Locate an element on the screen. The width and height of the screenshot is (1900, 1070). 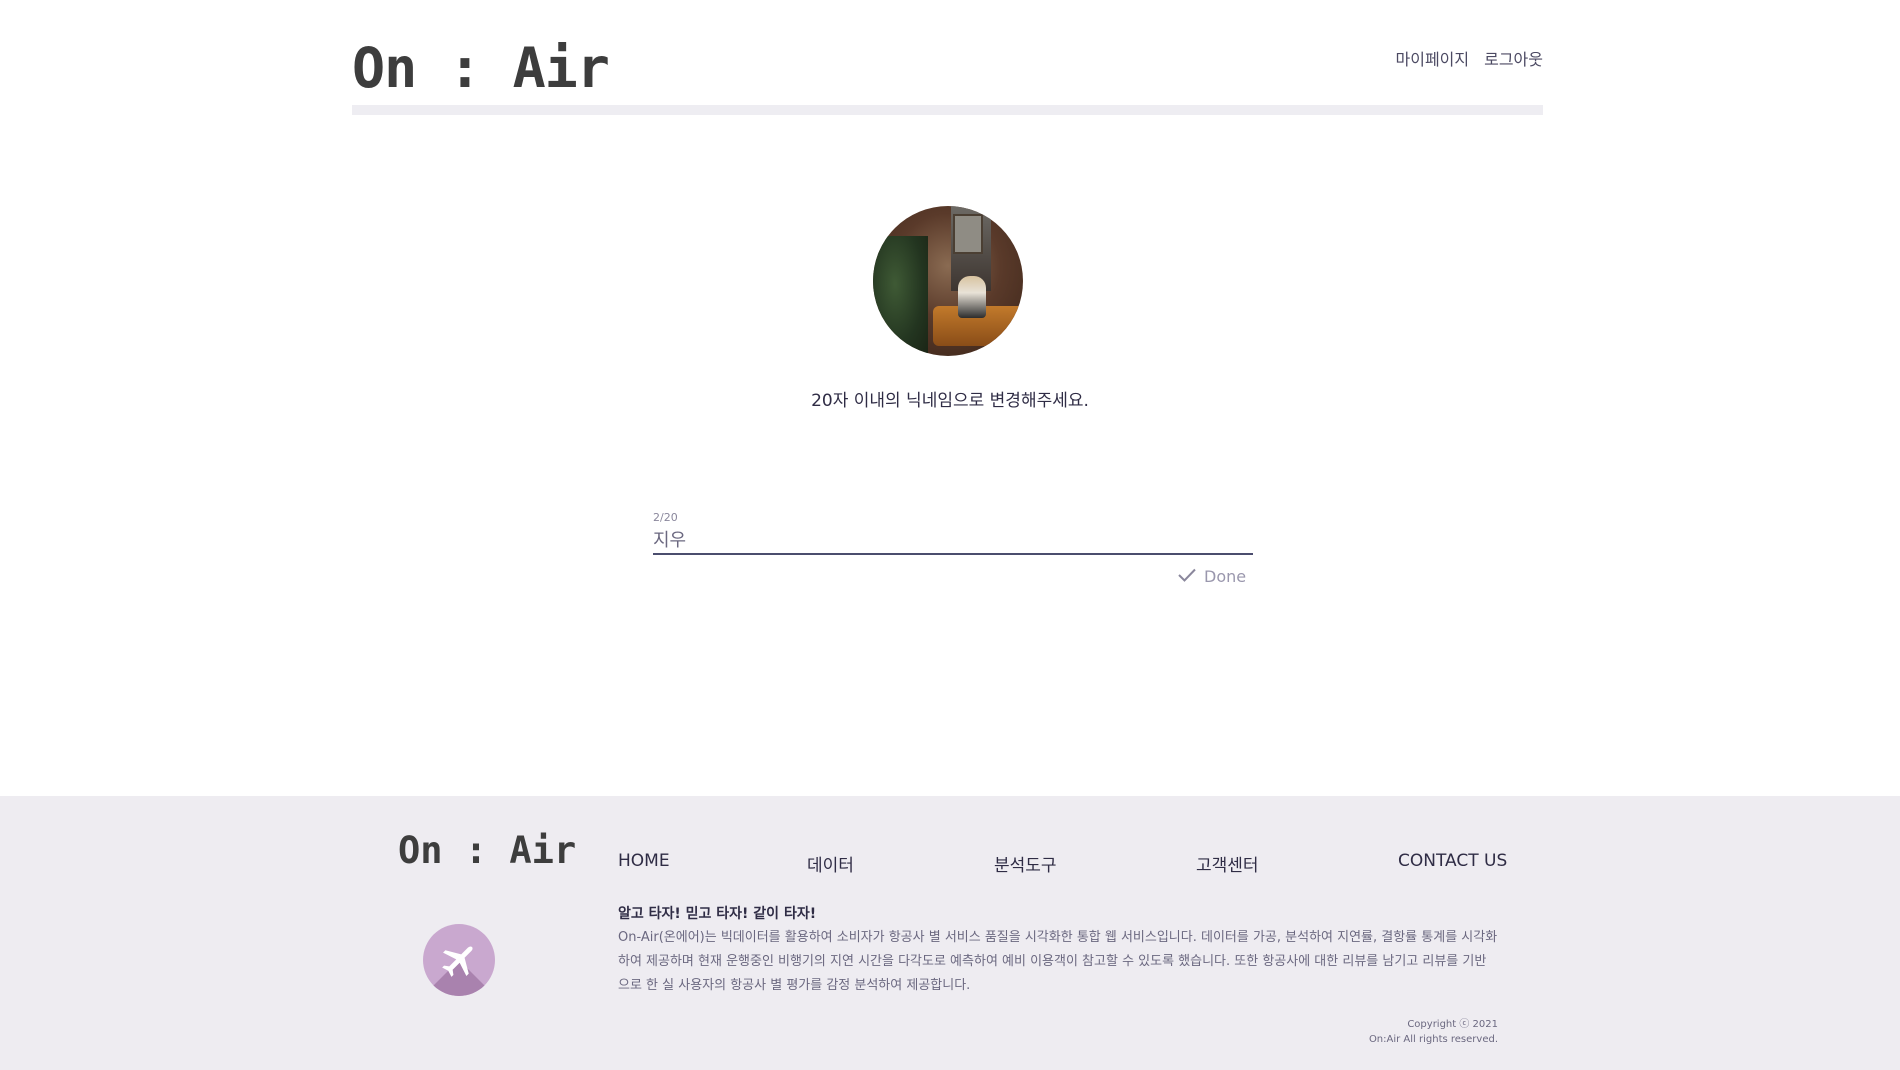
footer-nav-contact: CONTACT US is located at coordinates (1452, 861).